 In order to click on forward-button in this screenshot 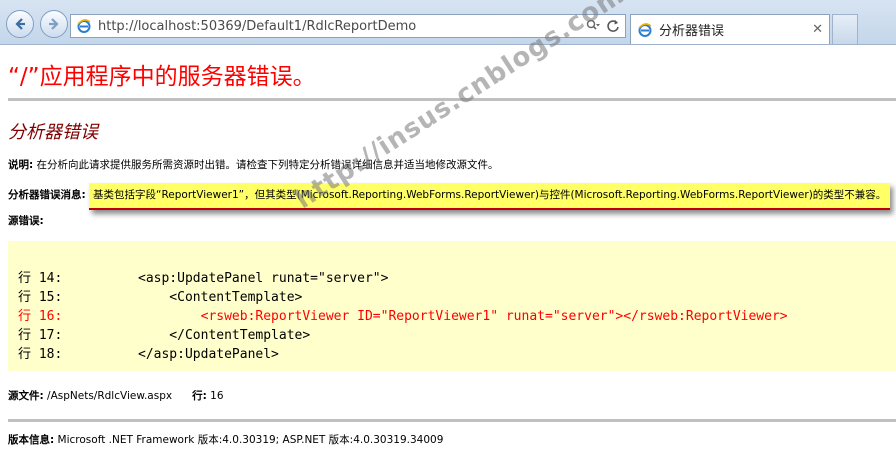, I will do `click(54, 24)`.